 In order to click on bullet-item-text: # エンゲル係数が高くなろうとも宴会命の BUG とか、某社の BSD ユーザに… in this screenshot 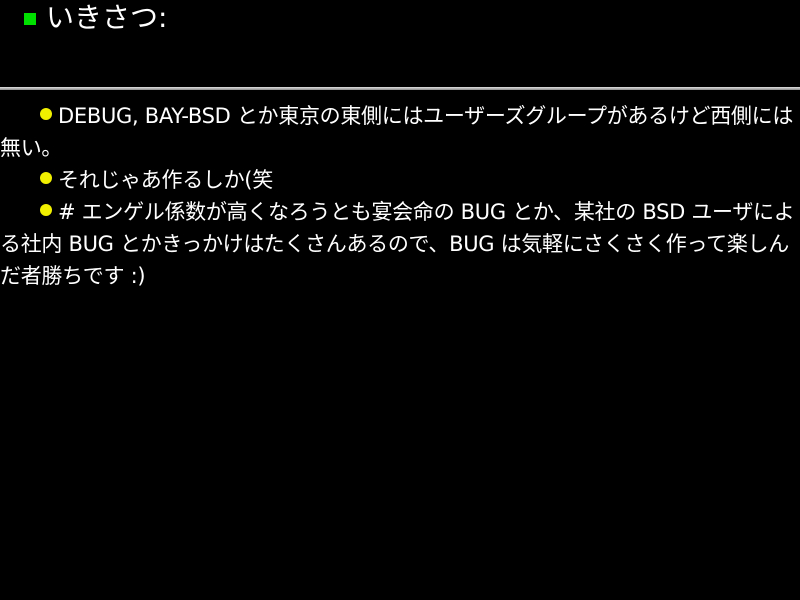, I will do `click(397, 244)`.